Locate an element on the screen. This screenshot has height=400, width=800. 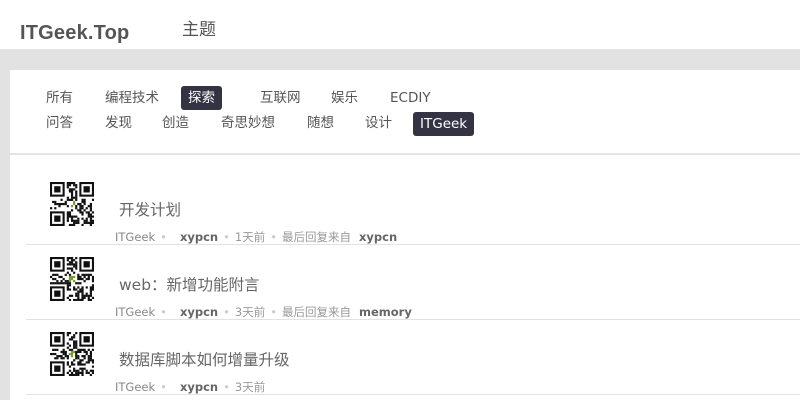
topic-title-link: 数据库脚本如何增量升级 is located at coordinates (204, 360).